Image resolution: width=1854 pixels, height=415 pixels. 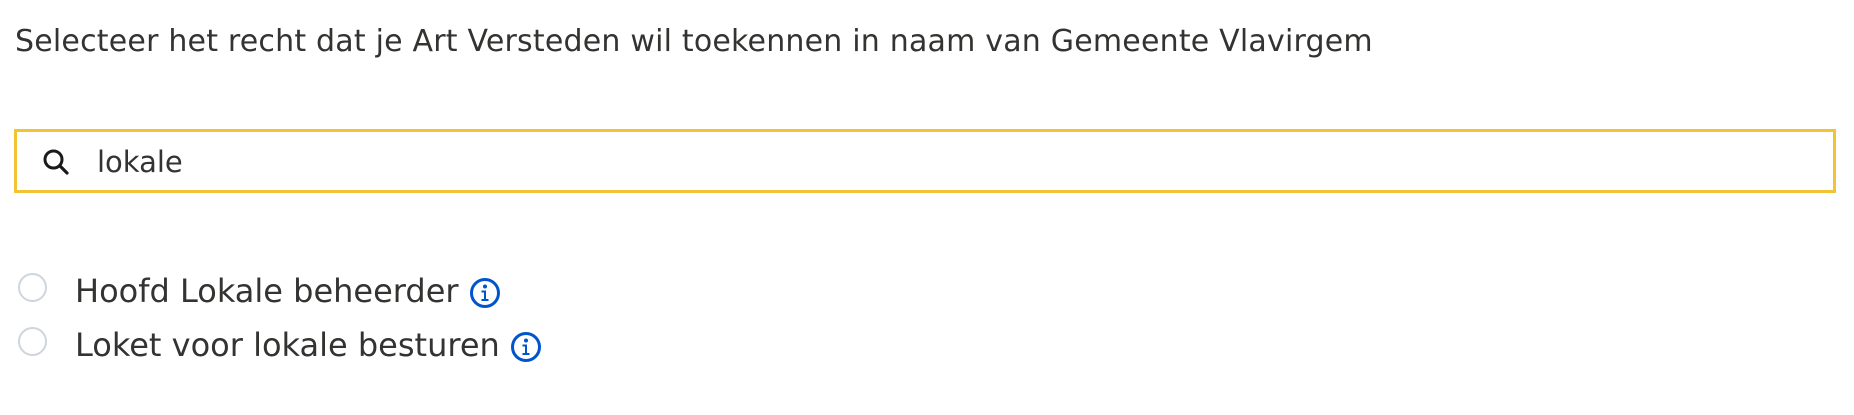 I want to click on search-input, so click(x=947, y=162).